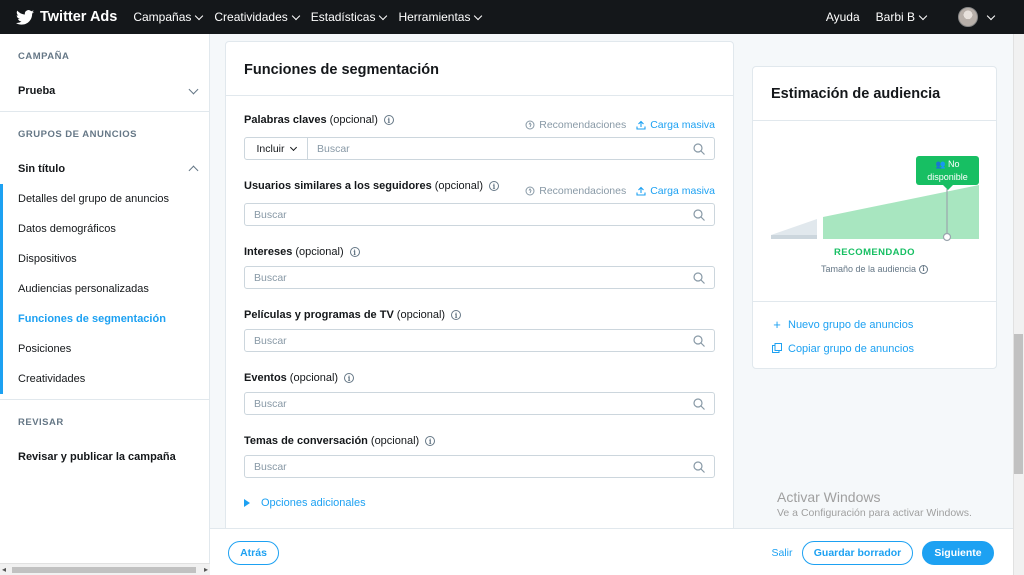 This screenshot has height=575, width=1024. I want to click on users-icon: 👥, so click(940, 164).